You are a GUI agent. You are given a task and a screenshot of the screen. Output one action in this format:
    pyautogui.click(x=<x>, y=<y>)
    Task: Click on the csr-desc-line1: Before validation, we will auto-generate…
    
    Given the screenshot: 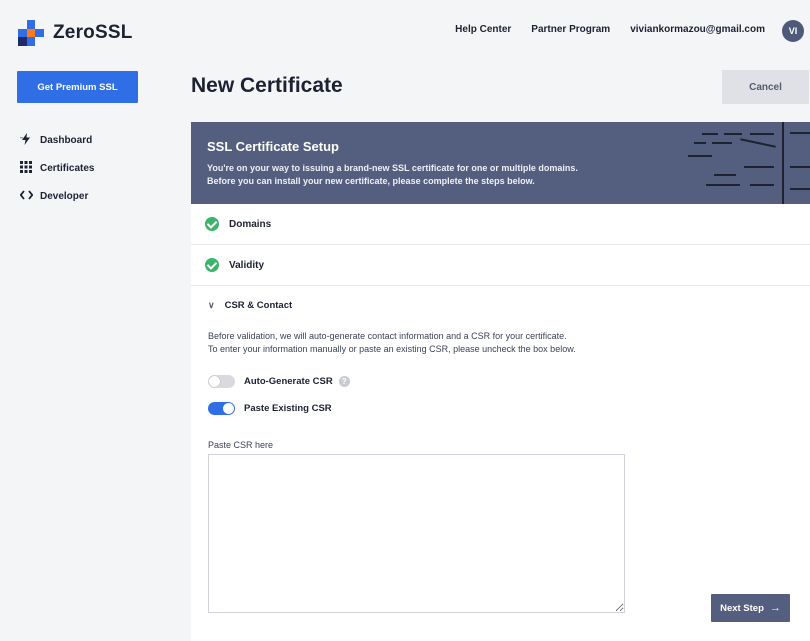 What is the action you would take?
    pyautogui.click(x=387, y=336)
    